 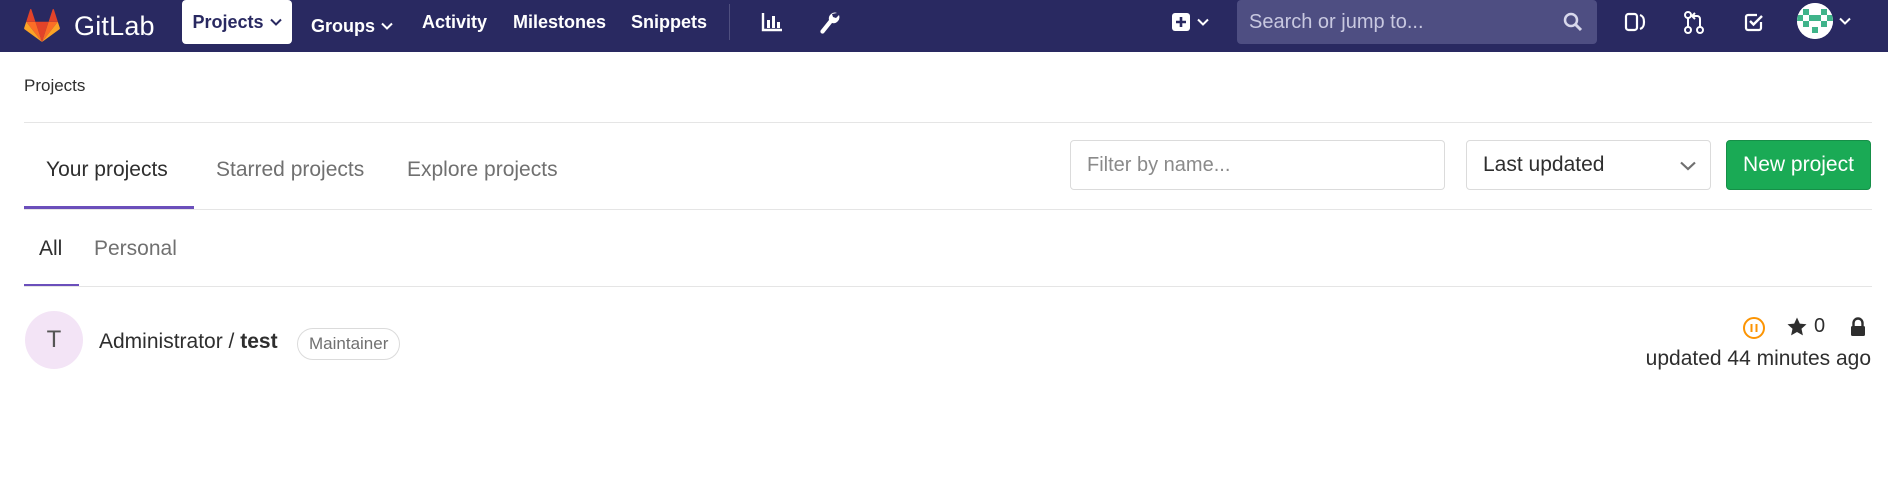 What do you see at coordinates (1820, 326) in the screenshot?
I see `star-count: 0` at bounding box center [1820, 326].